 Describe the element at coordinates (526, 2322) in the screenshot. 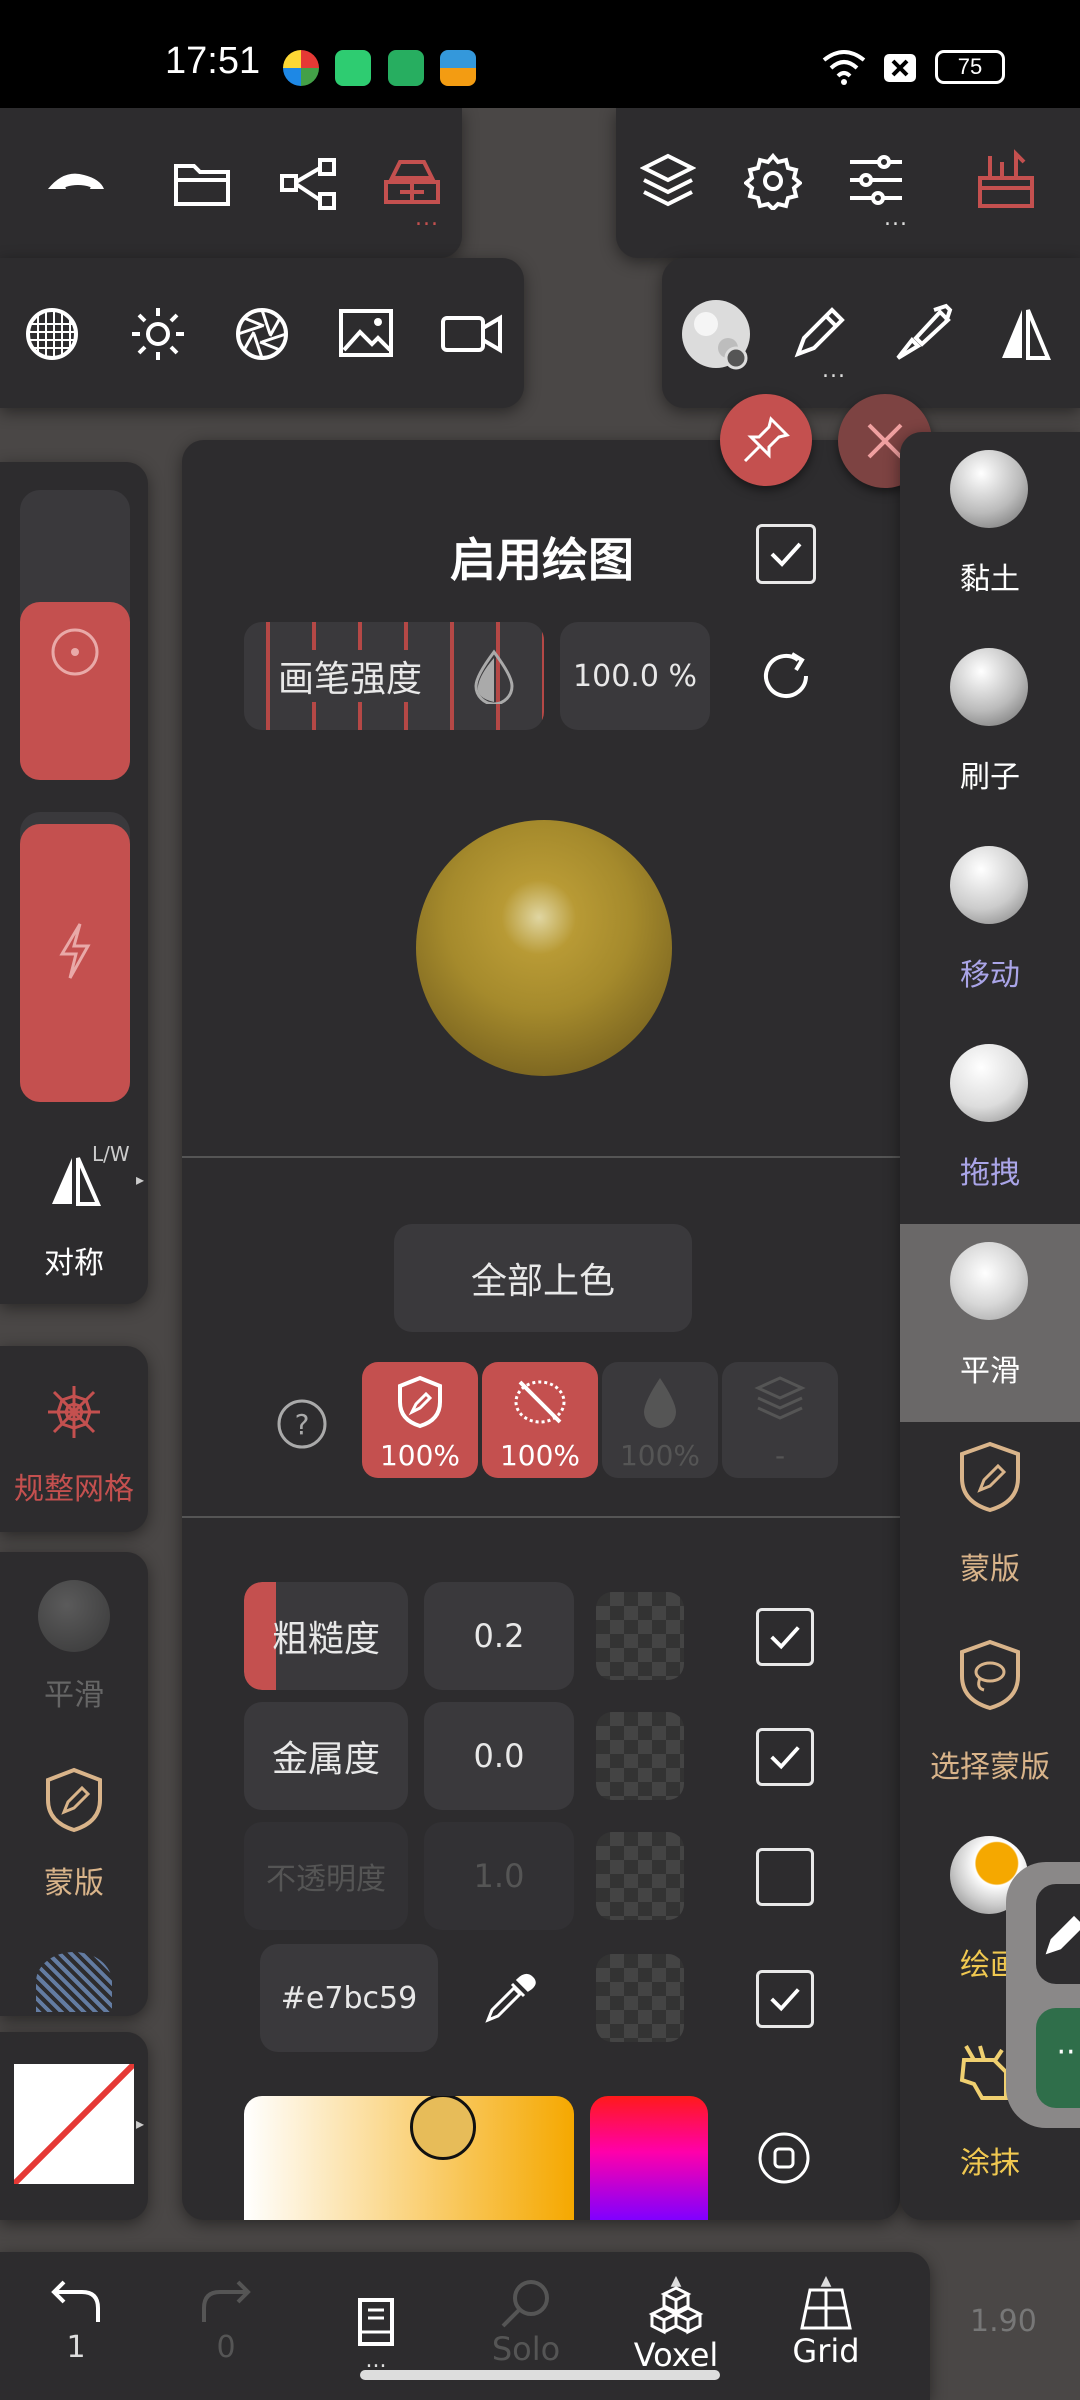

I see `solo-button: Solo` at that location.